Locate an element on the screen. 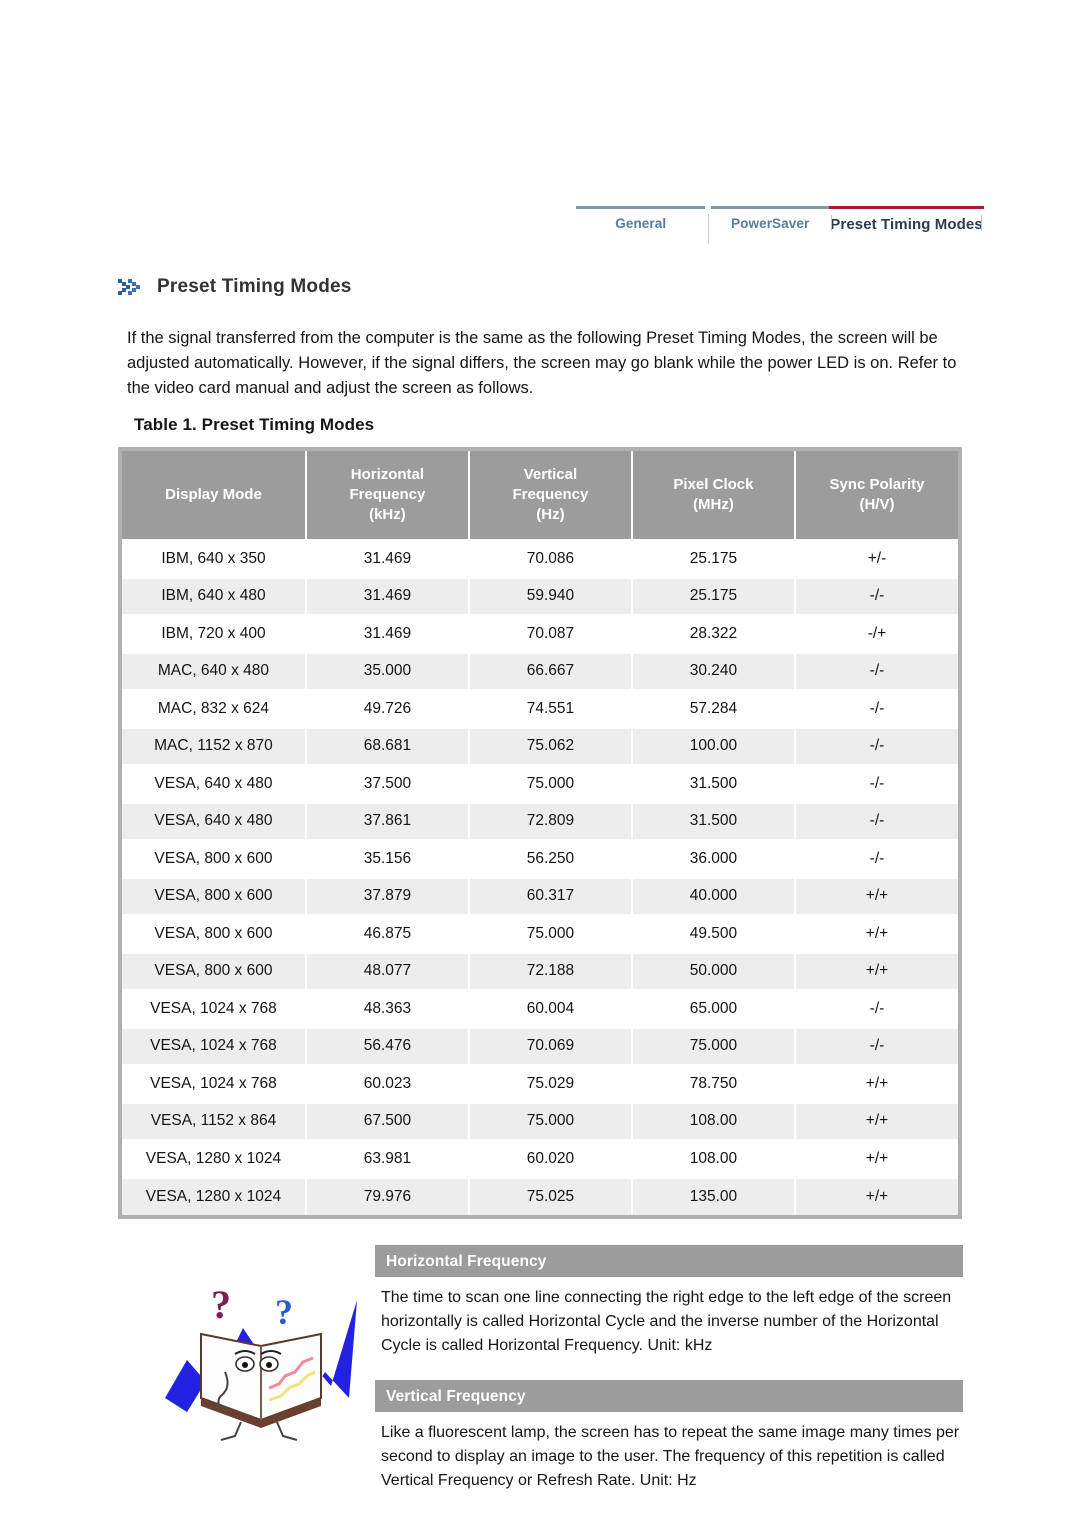 The width and height of the screenshot is (1080, 1528). table-column-header-3: Pixel Clock (MHz) is located at coordinates (713, 496).